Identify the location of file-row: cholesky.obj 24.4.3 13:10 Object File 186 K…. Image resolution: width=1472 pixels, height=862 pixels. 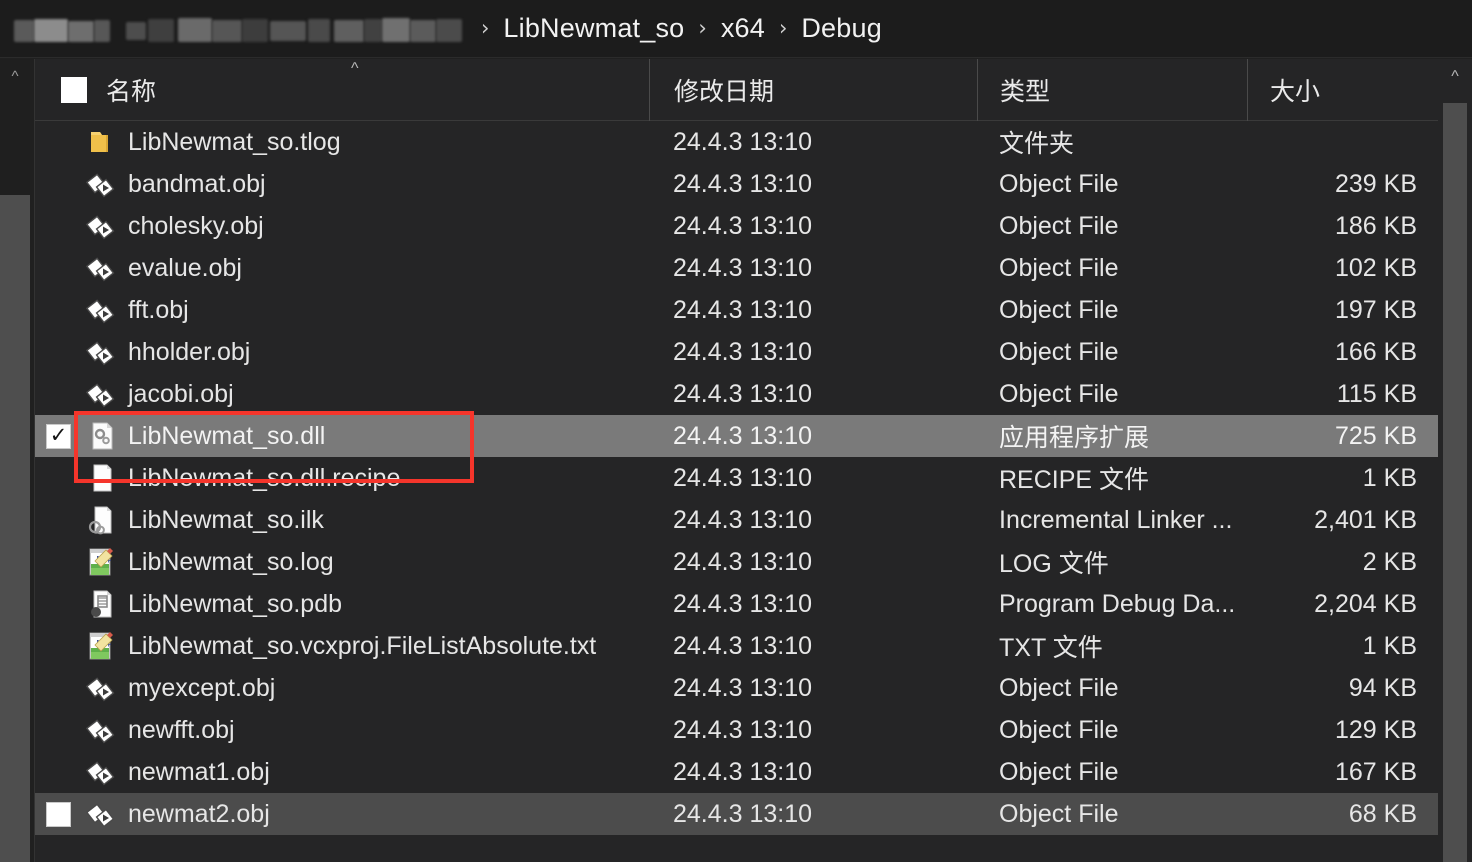
(737, 226).